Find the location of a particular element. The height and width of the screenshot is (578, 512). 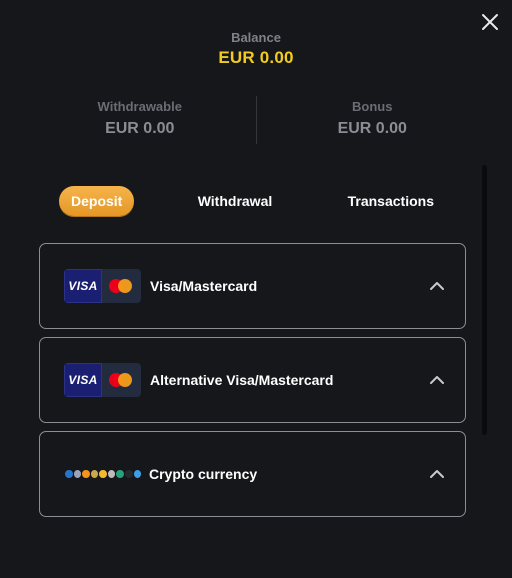

payment-method-visa-mastercard: VISA Visa/Mastercard is located at coordinates (252, 286).